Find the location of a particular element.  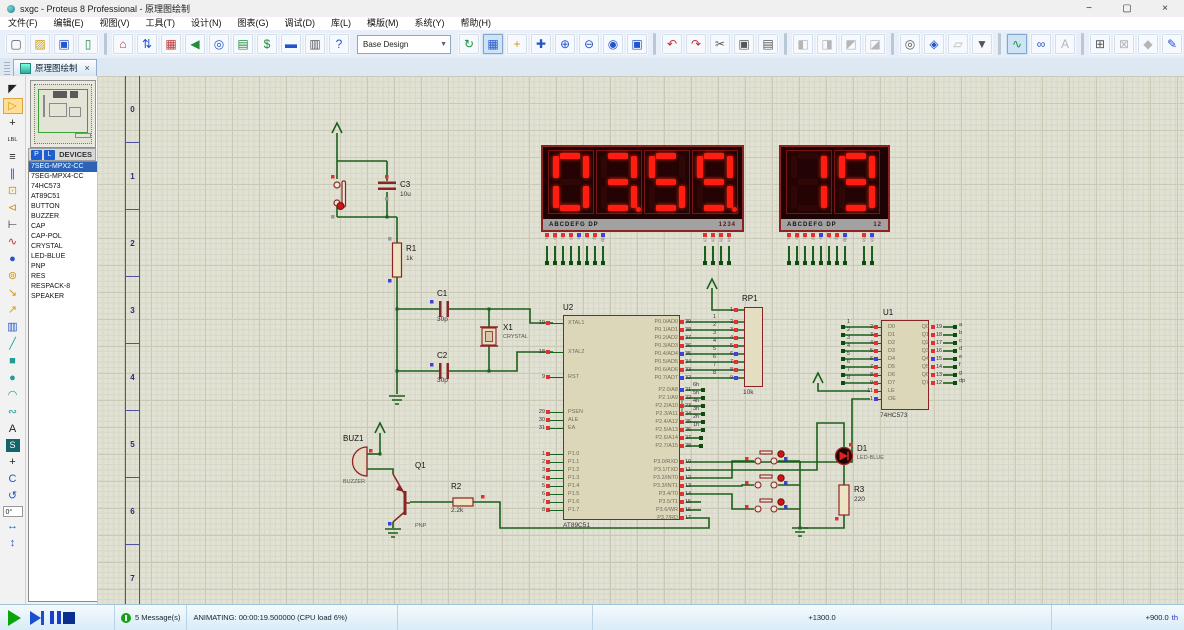

mode-toolbar-icon: ↔ is located at coordinates (13, 526).